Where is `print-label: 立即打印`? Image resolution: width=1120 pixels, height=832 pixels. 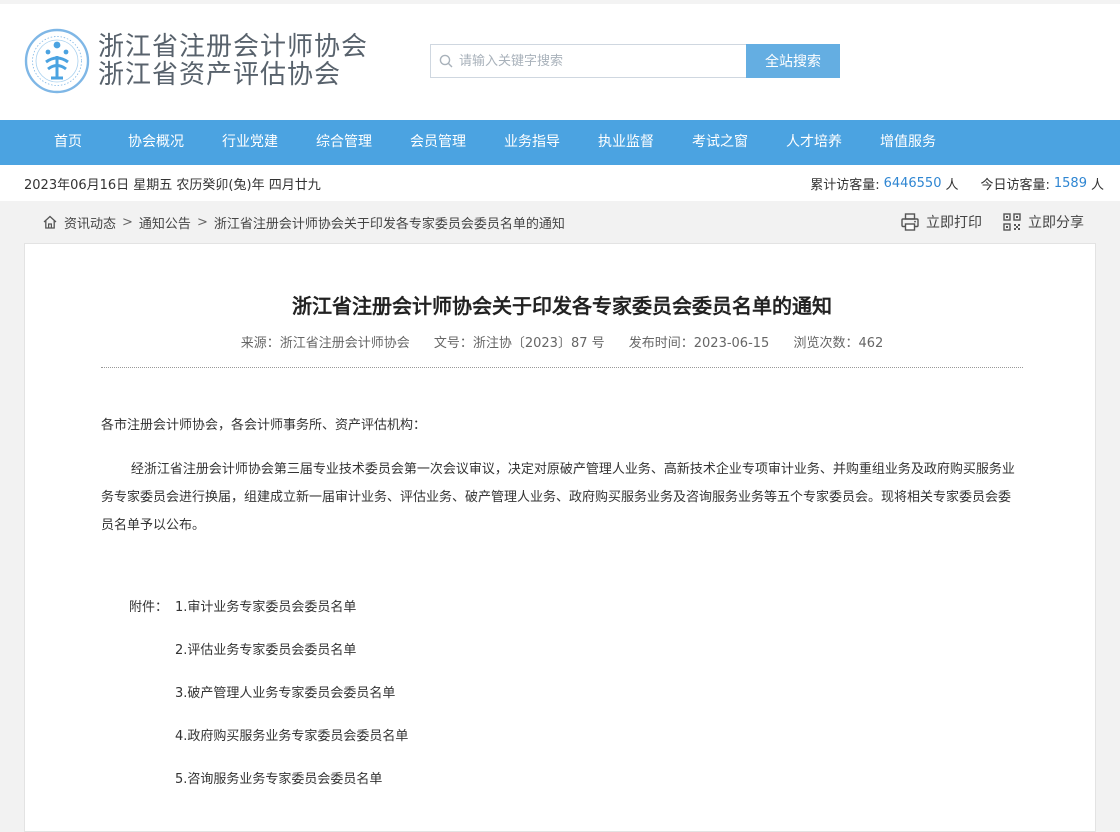 print-label: 立即打印 is located at coordinates (954, 223).